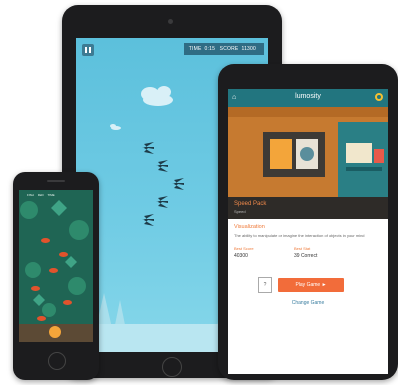 The width and height of the screenshot is (398, 385). What do you see at coordinates (241, 256) in the screenshot?
I see `best-score-value: 40300` at bounding box center [241, 256].